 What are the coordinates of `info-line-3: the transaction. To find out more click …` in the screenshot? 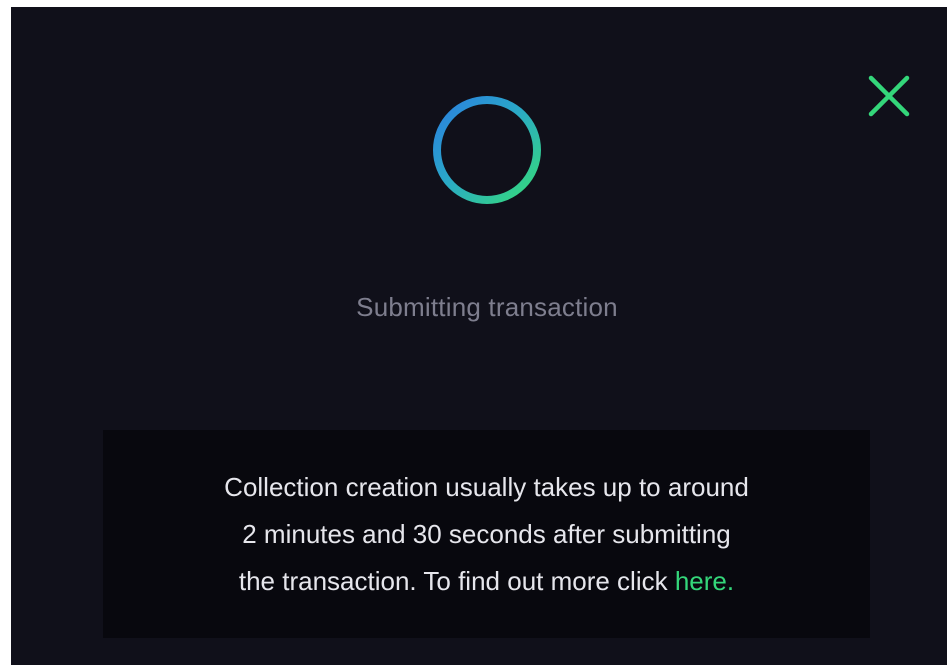 It's located at (486, 581).